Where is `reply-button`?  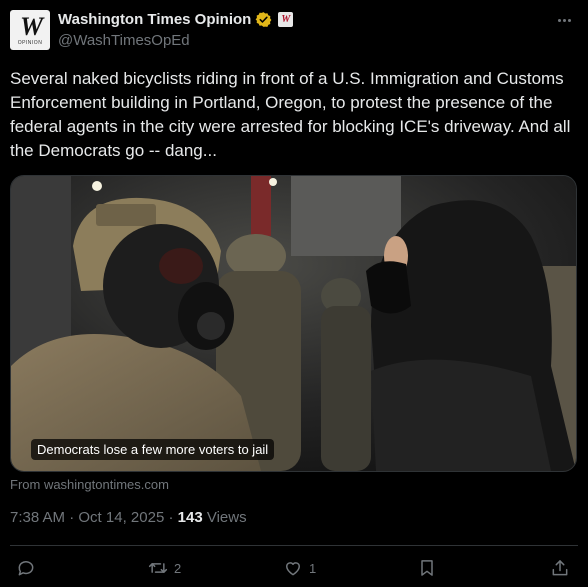
reply-button is located at coordinates (29, 568).